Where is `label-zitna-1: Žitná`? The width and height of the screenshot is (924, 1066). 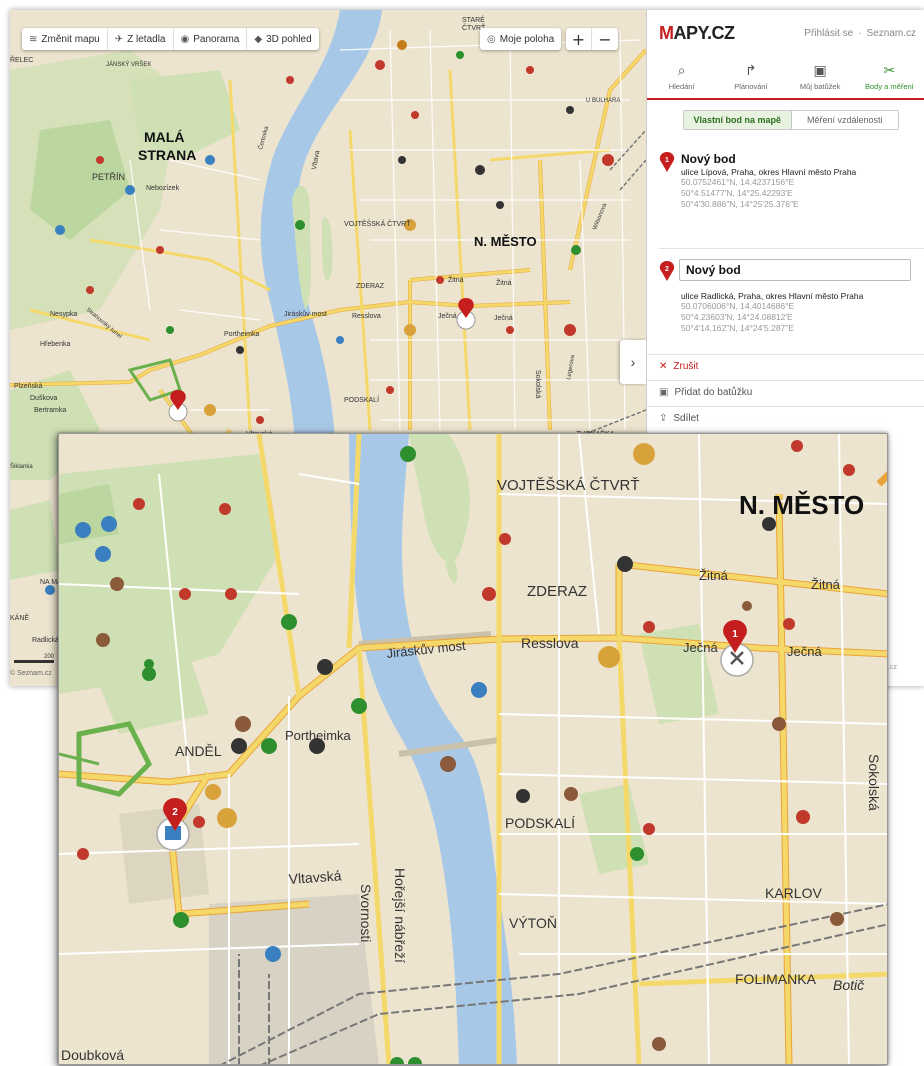
label-zitna-1: Žitná is located at coordinates (456, 279).